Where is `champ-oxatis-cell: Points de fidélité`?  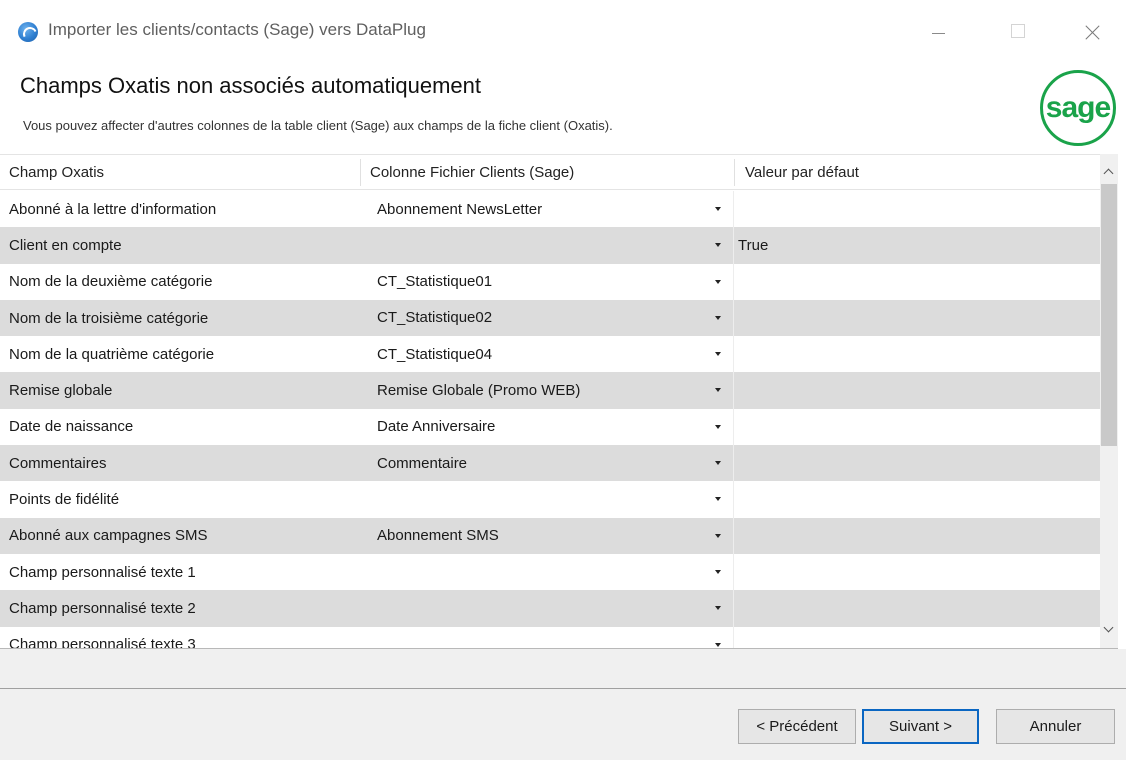
champ-oxatis-cell: Points de fidélité is located at coordinates (64, 500).